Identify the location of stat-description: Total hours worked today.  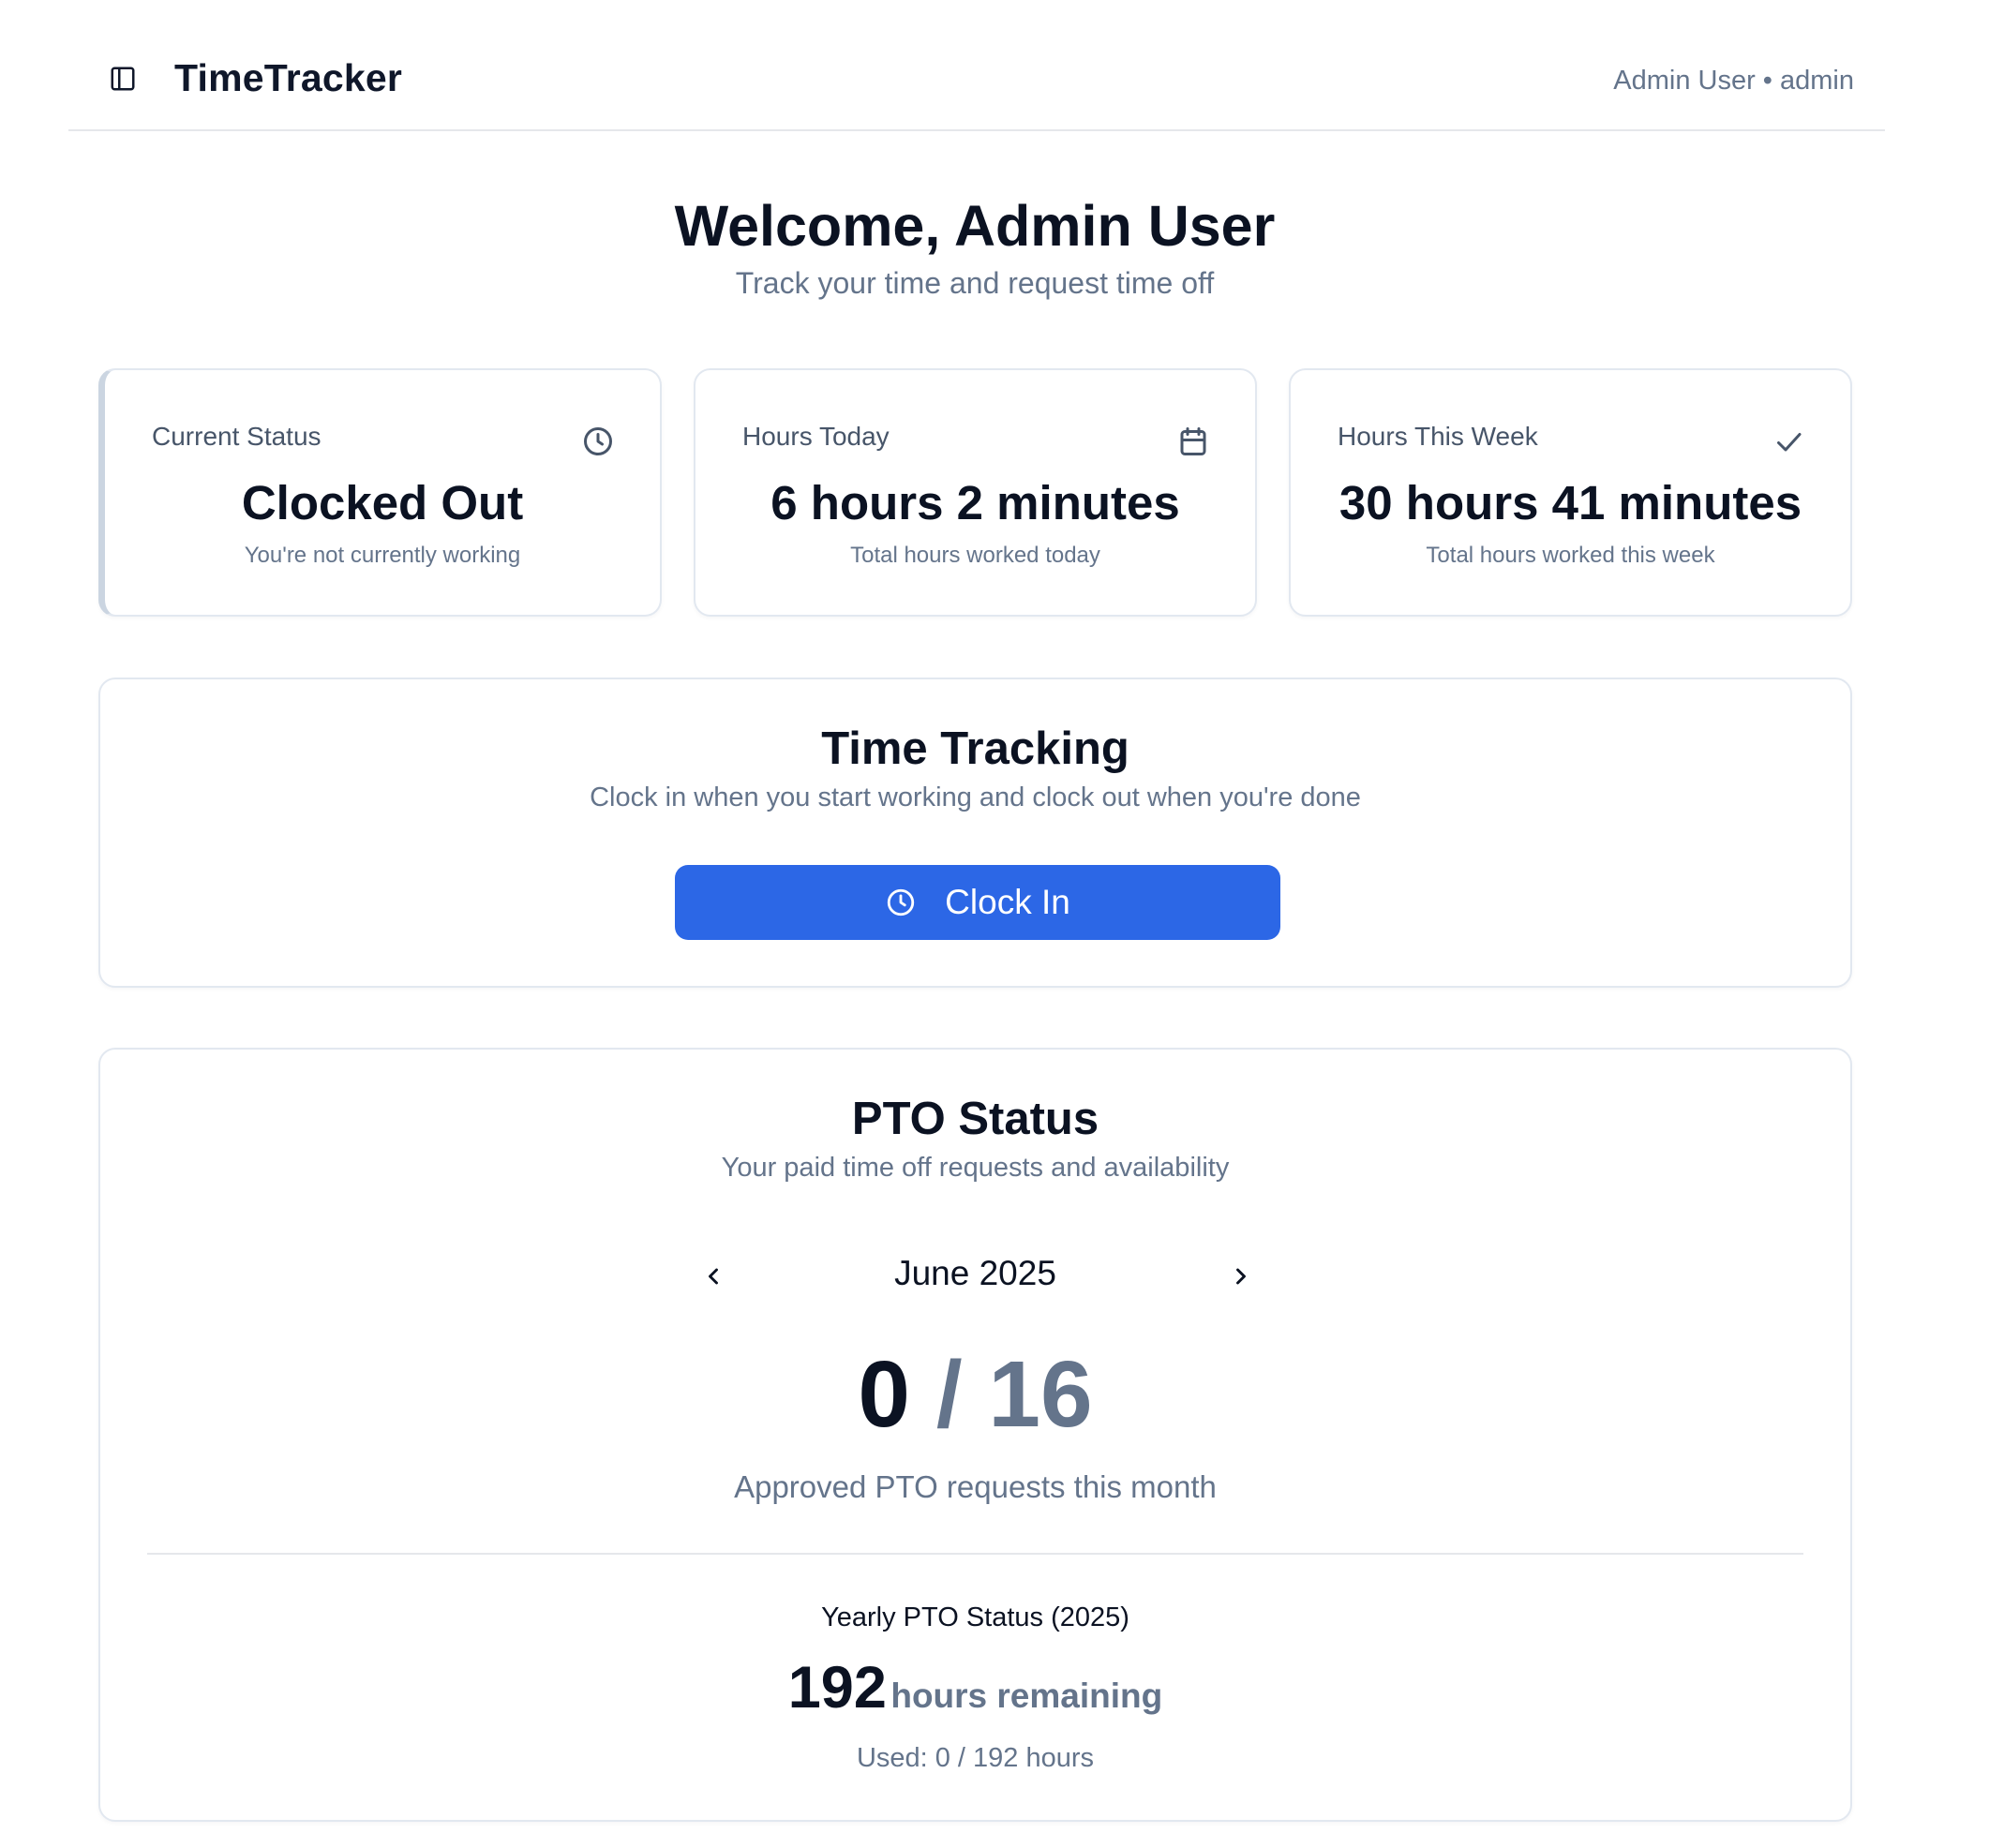
(975, 555).